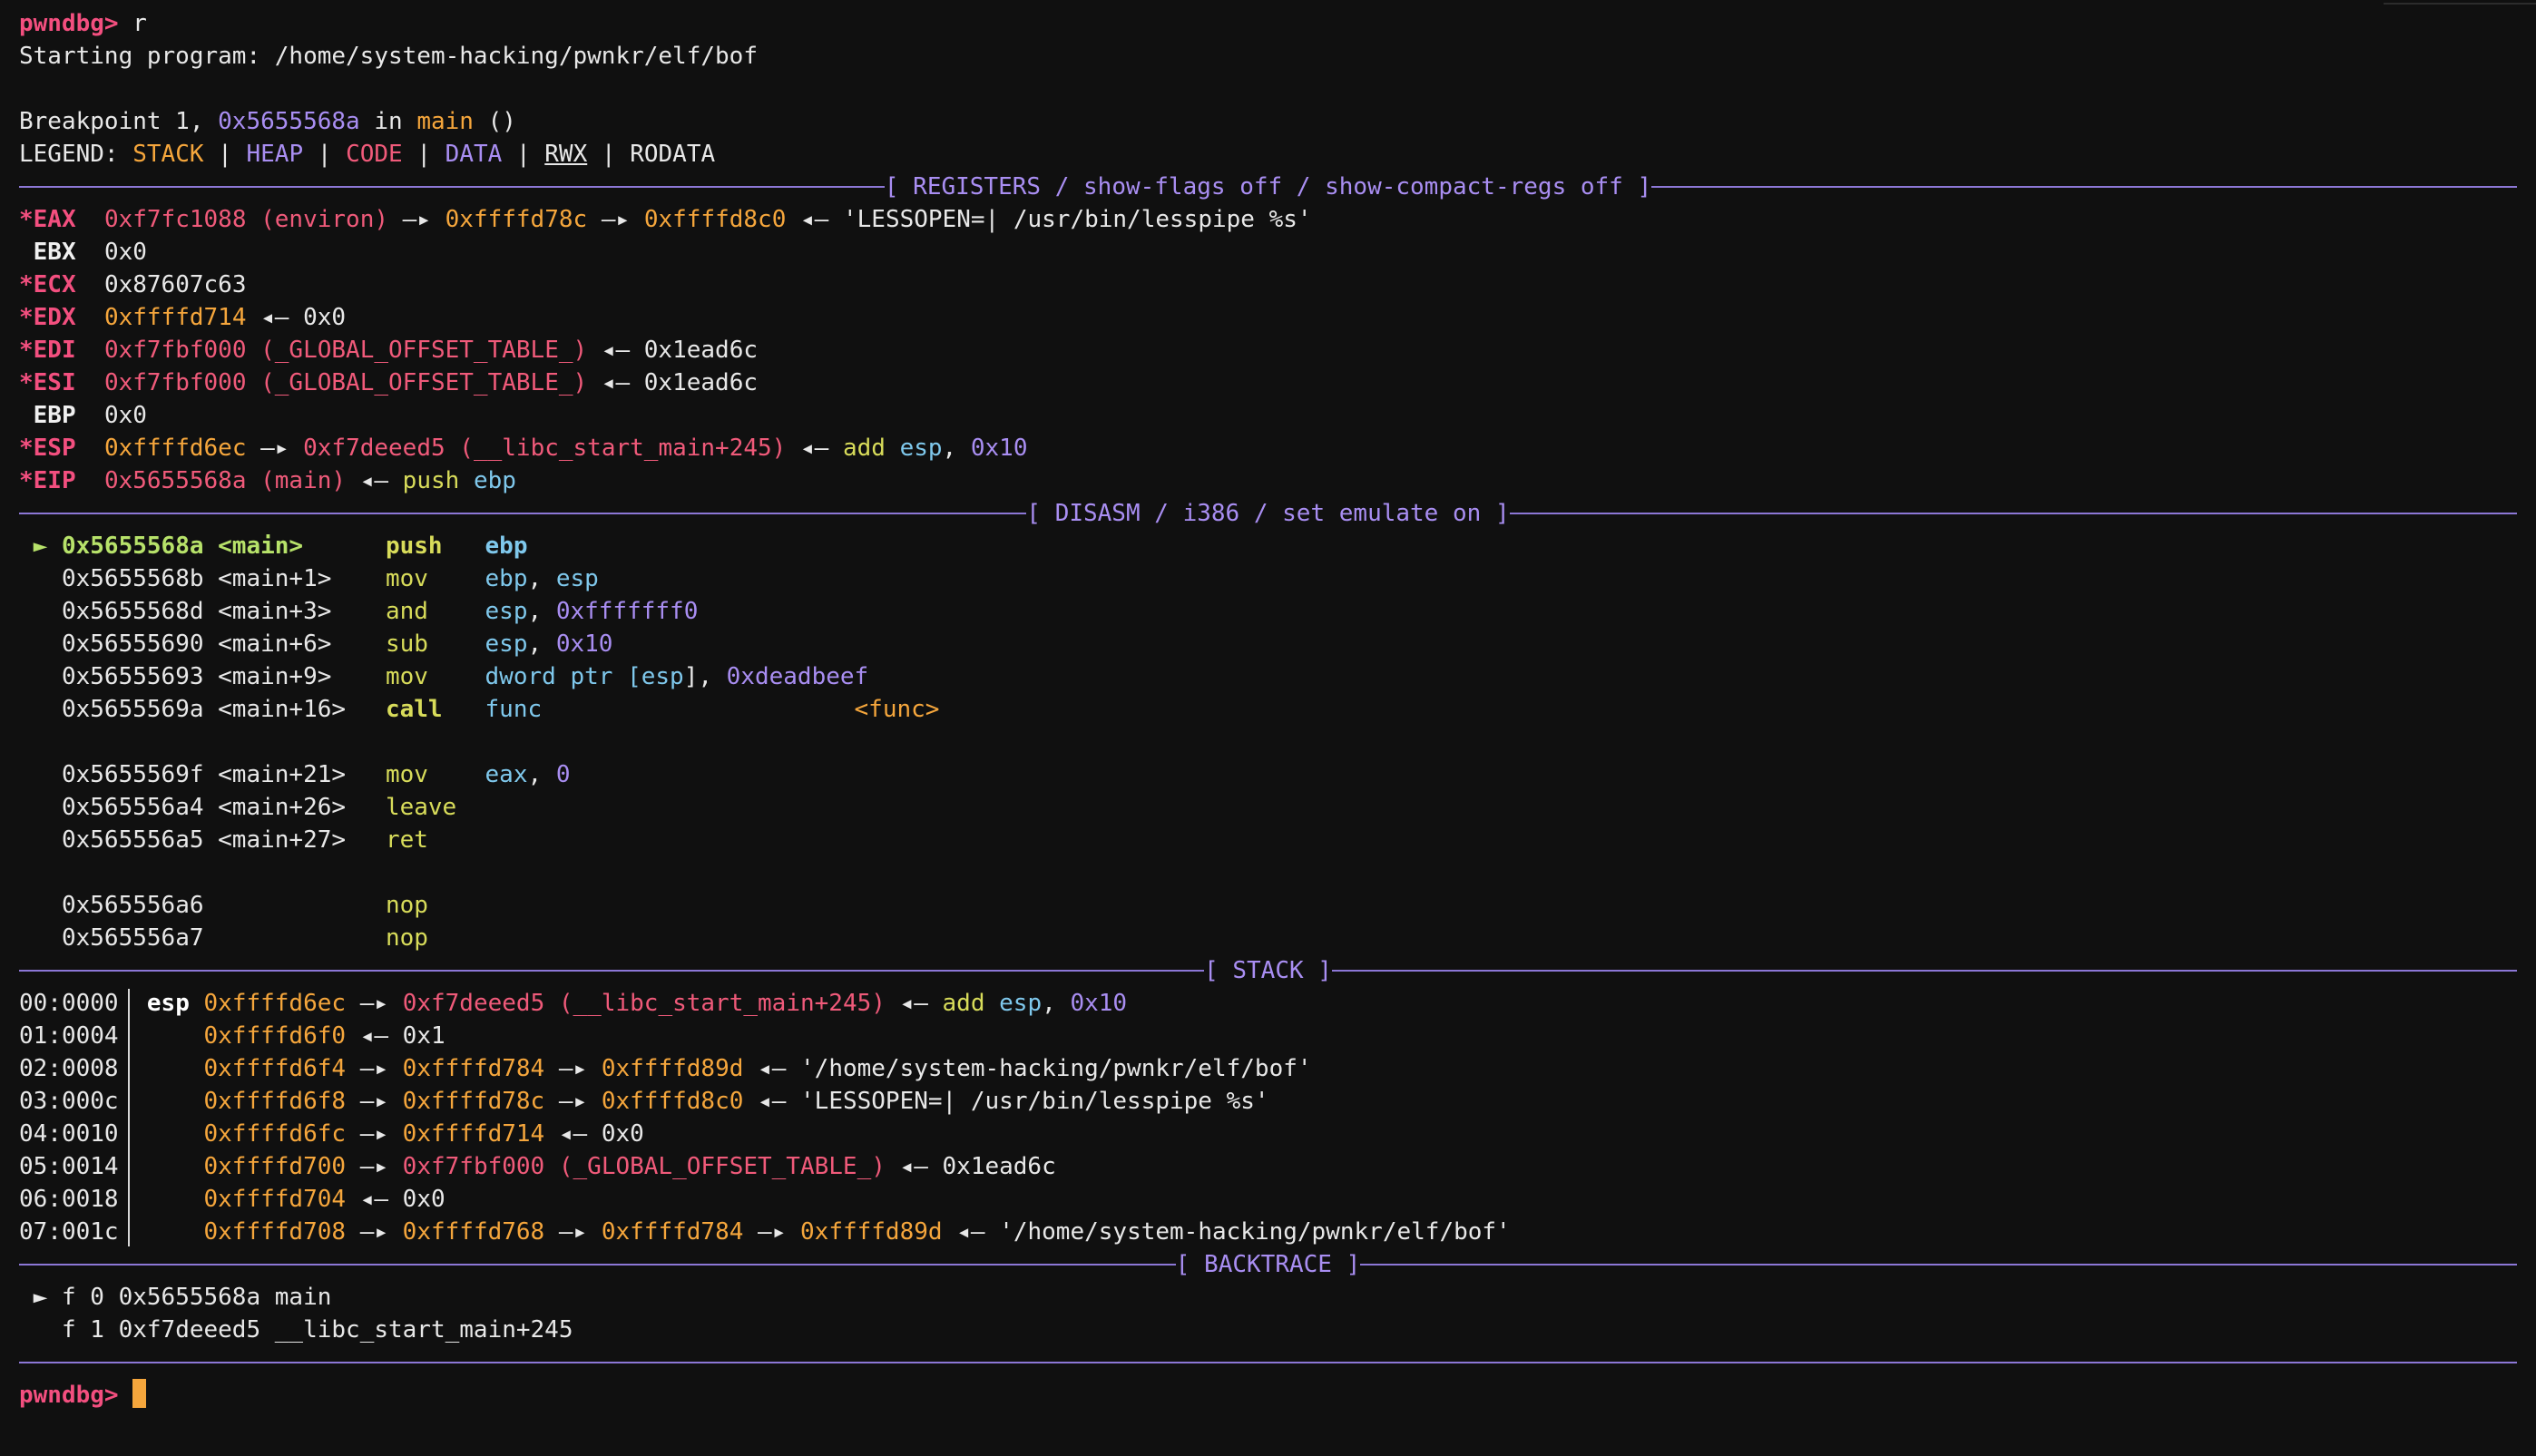 This screenshot has height=1456, width=2536. I want to click on reg-name: *EIP, so click(47, 480).